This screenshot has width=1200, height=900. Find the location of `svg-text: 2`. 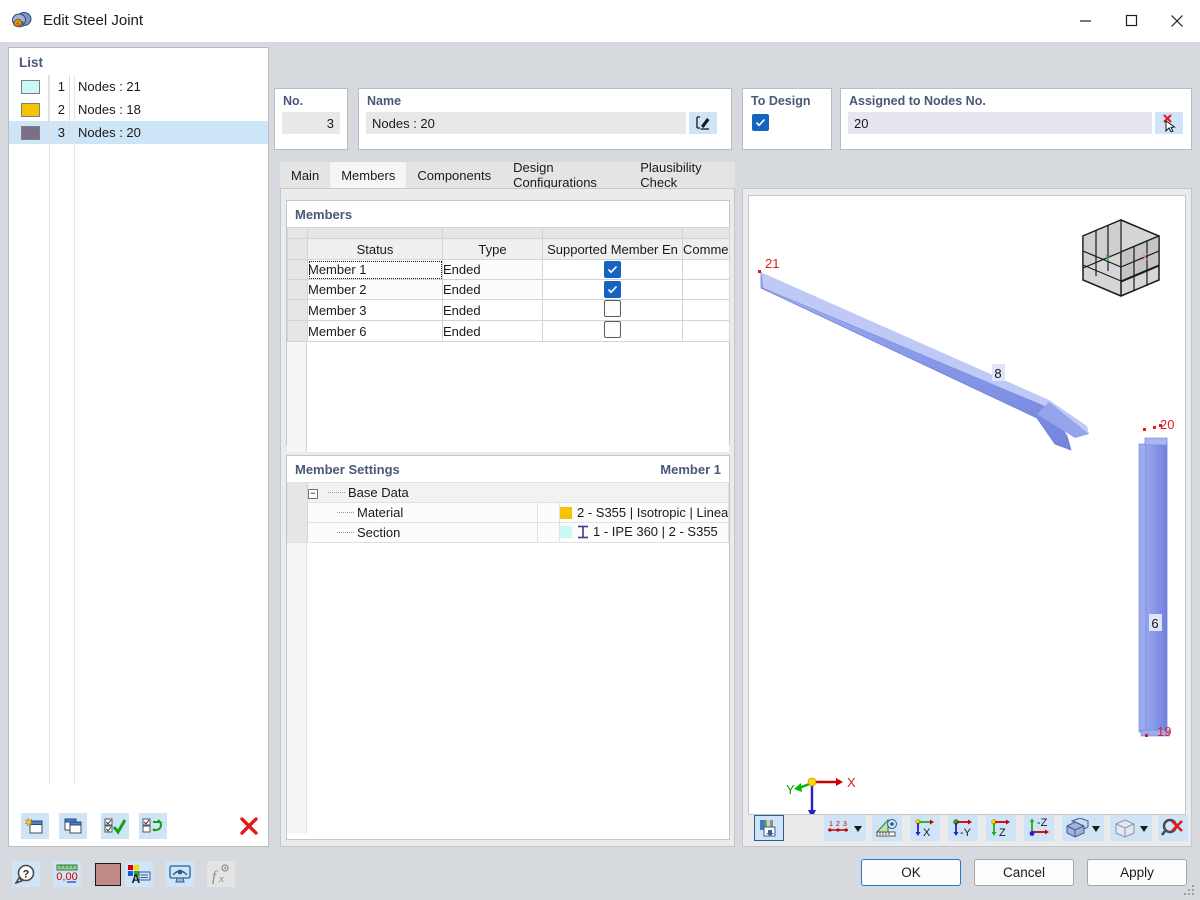

svg-text: 2 is located at coordinates (838, 824).